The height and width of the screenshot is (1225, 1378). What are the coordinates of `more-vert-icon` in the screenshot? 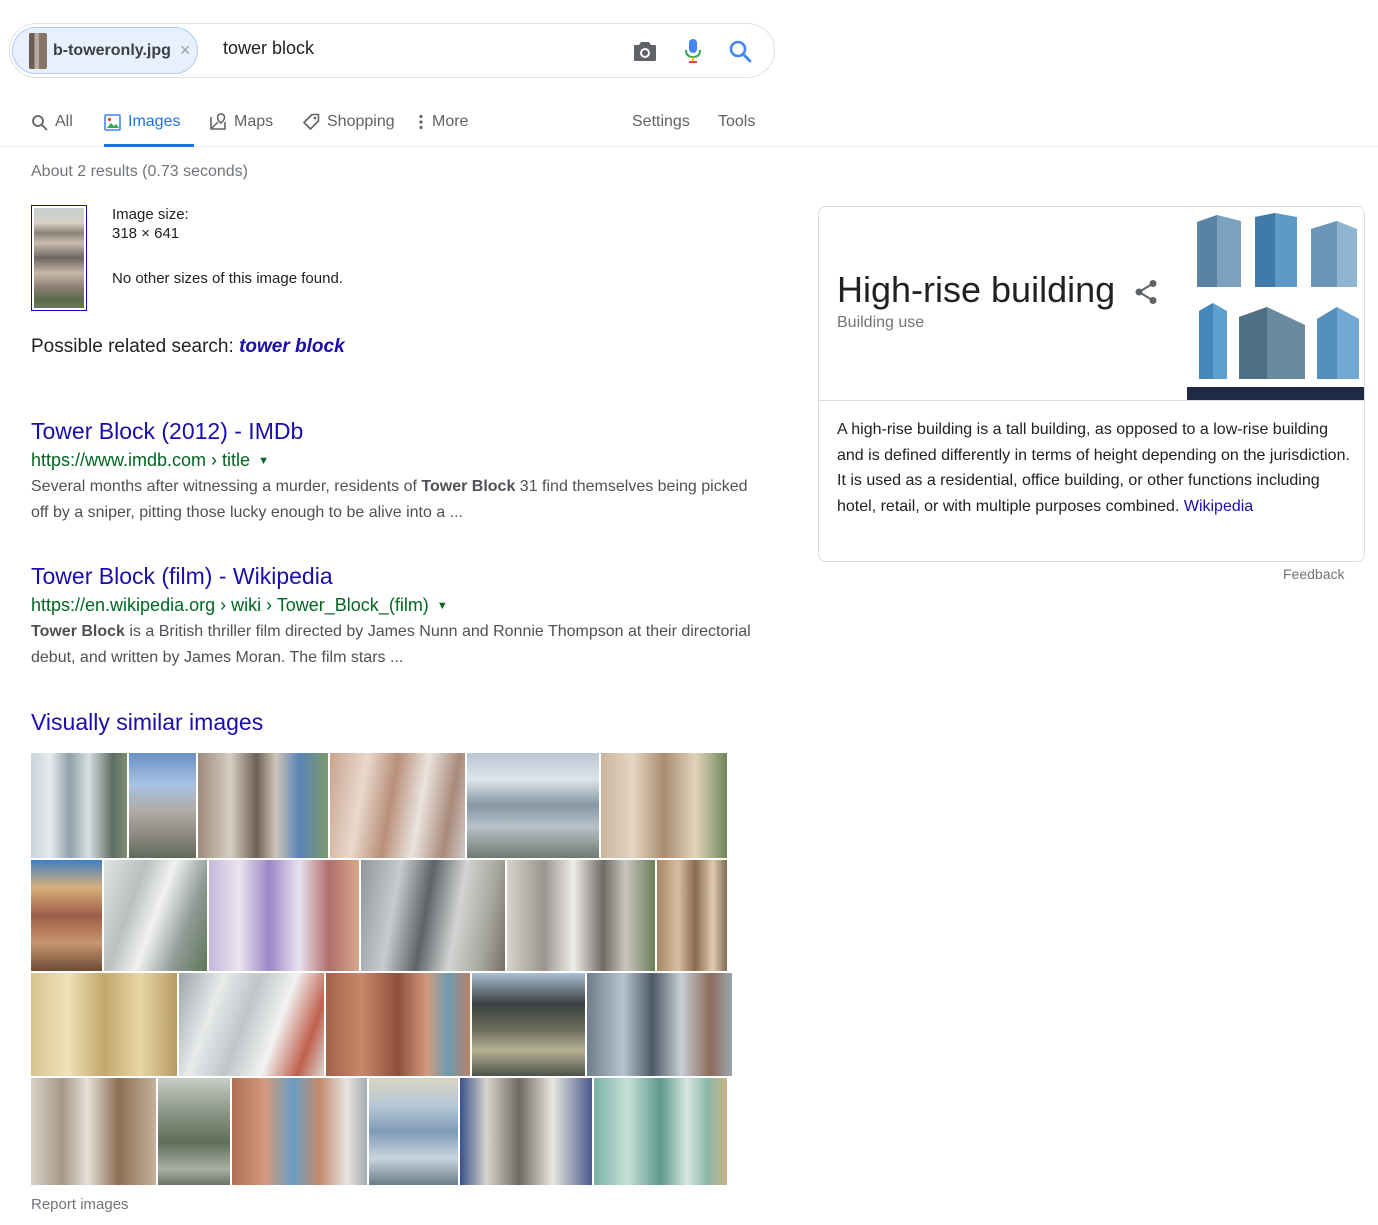 It's located at (421, 122).